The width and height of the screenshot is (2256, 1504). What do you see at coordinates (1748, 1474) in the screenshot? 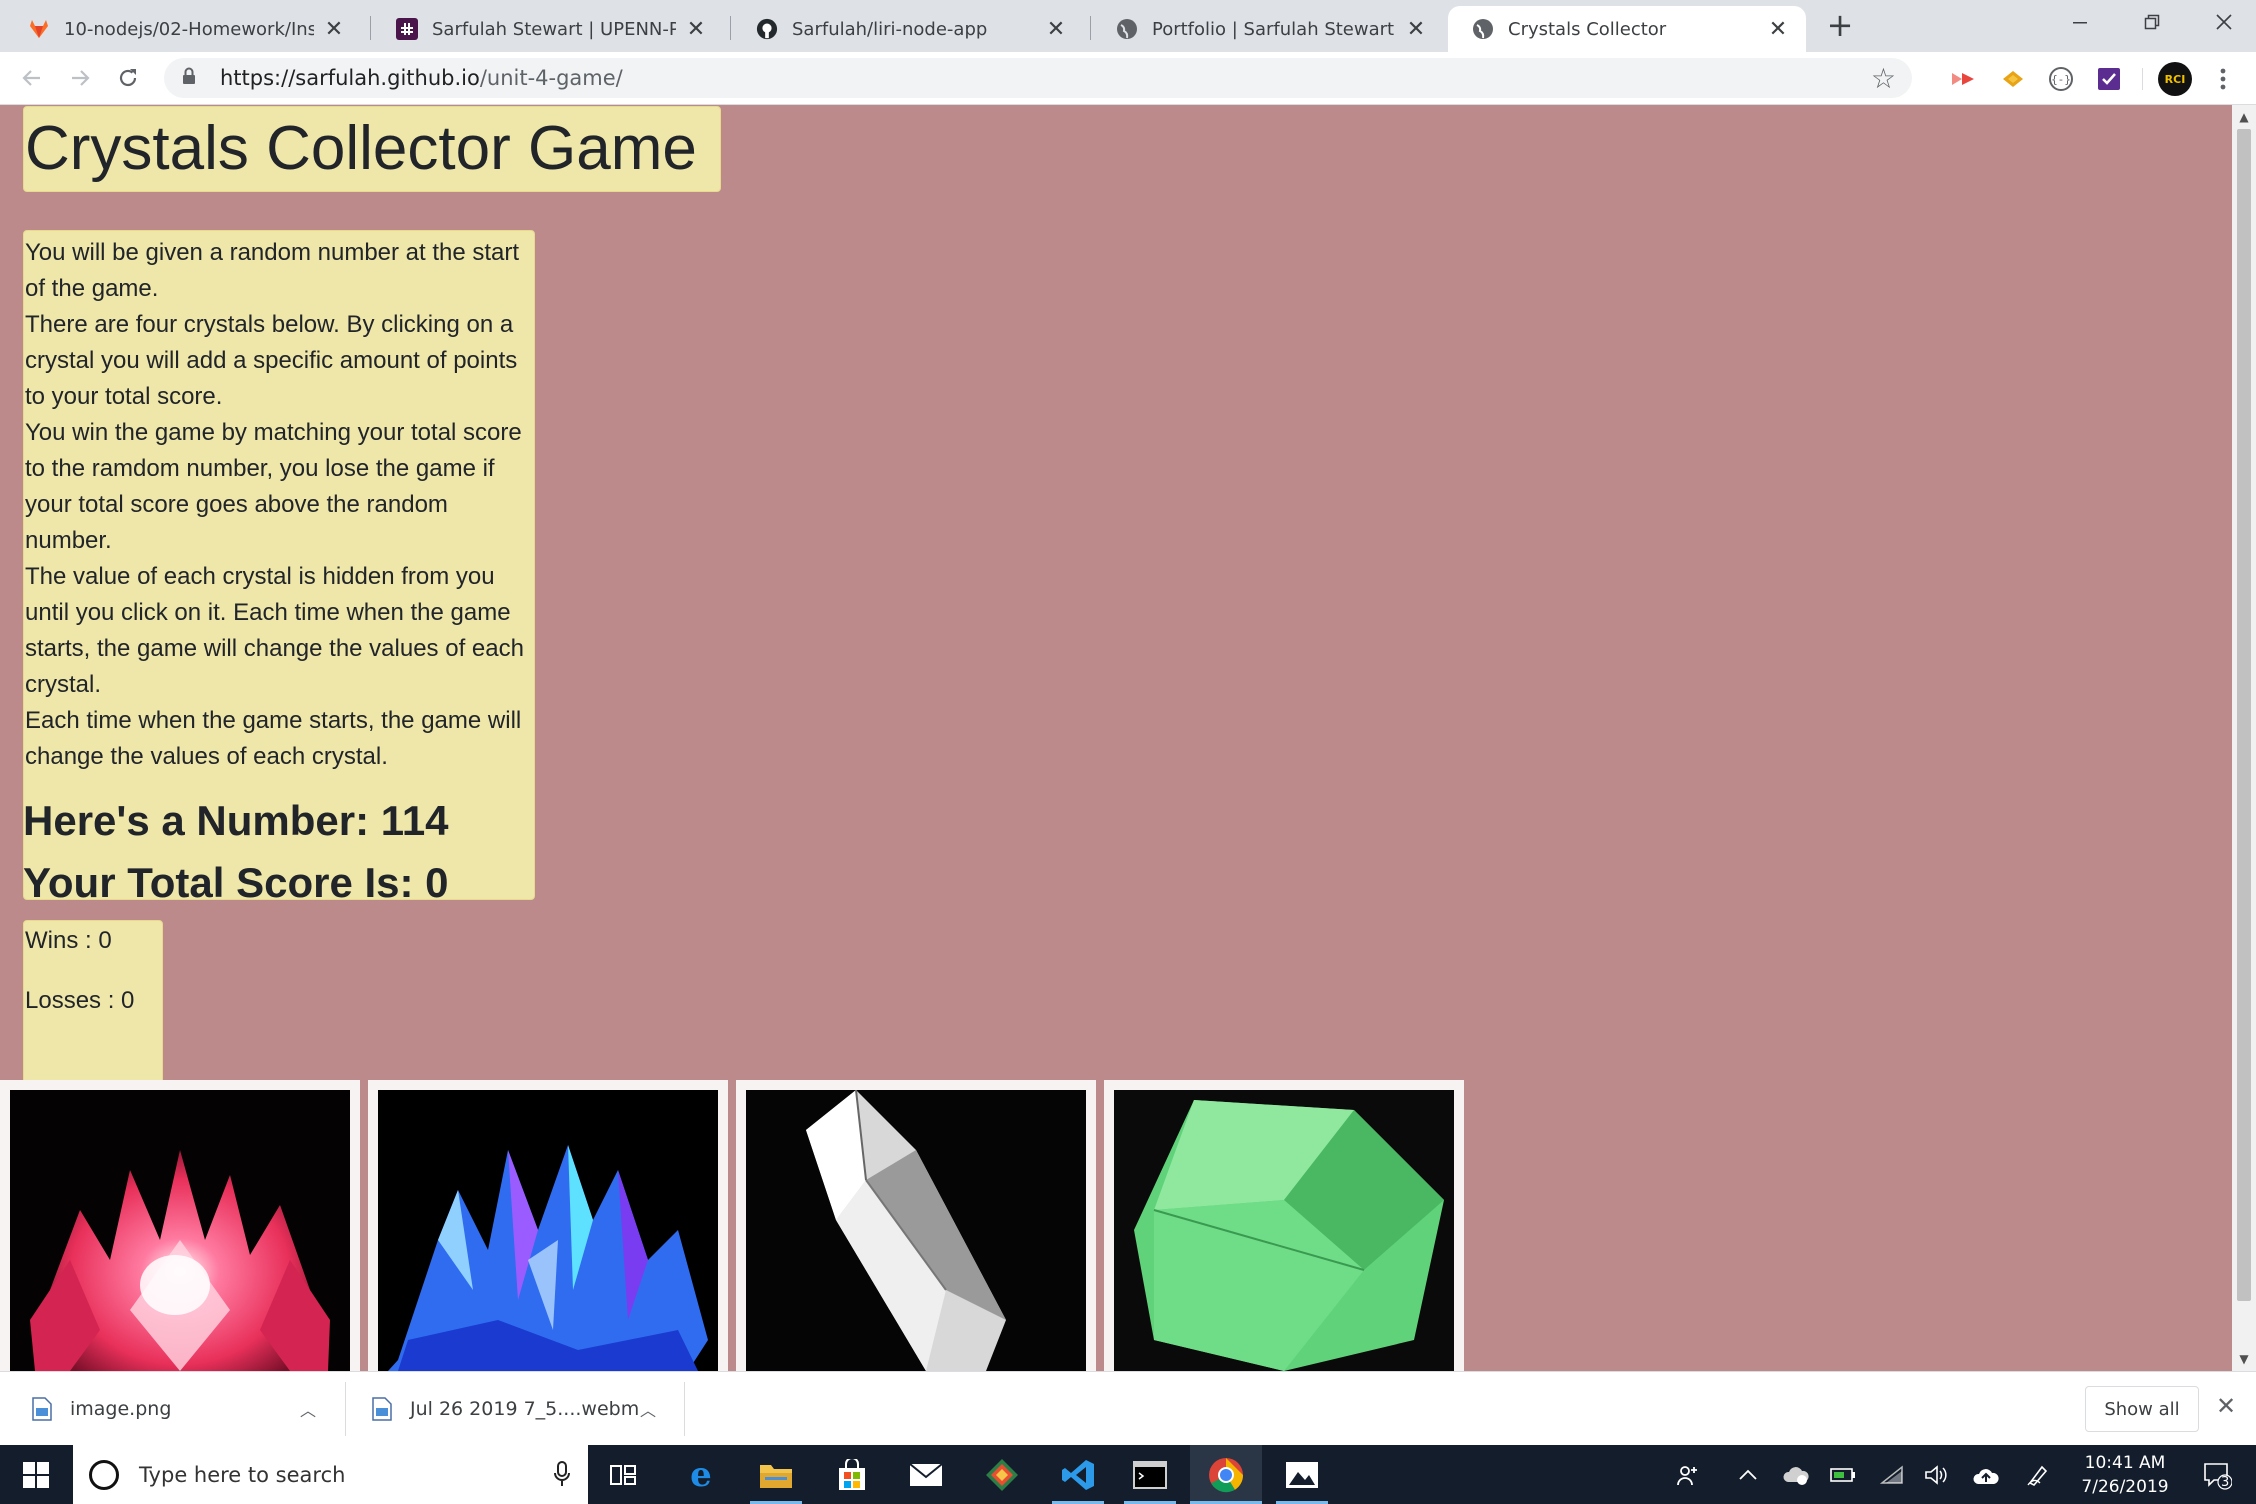
I see `show-hidden-icons-chevron-icon` at bounding box center [1748, 1474].